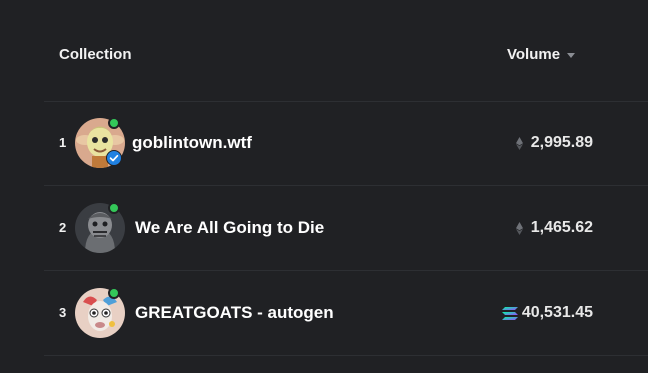 The width and height of the screenshot is (648, 373). I want to click on solana-icon, so click(509, 313).